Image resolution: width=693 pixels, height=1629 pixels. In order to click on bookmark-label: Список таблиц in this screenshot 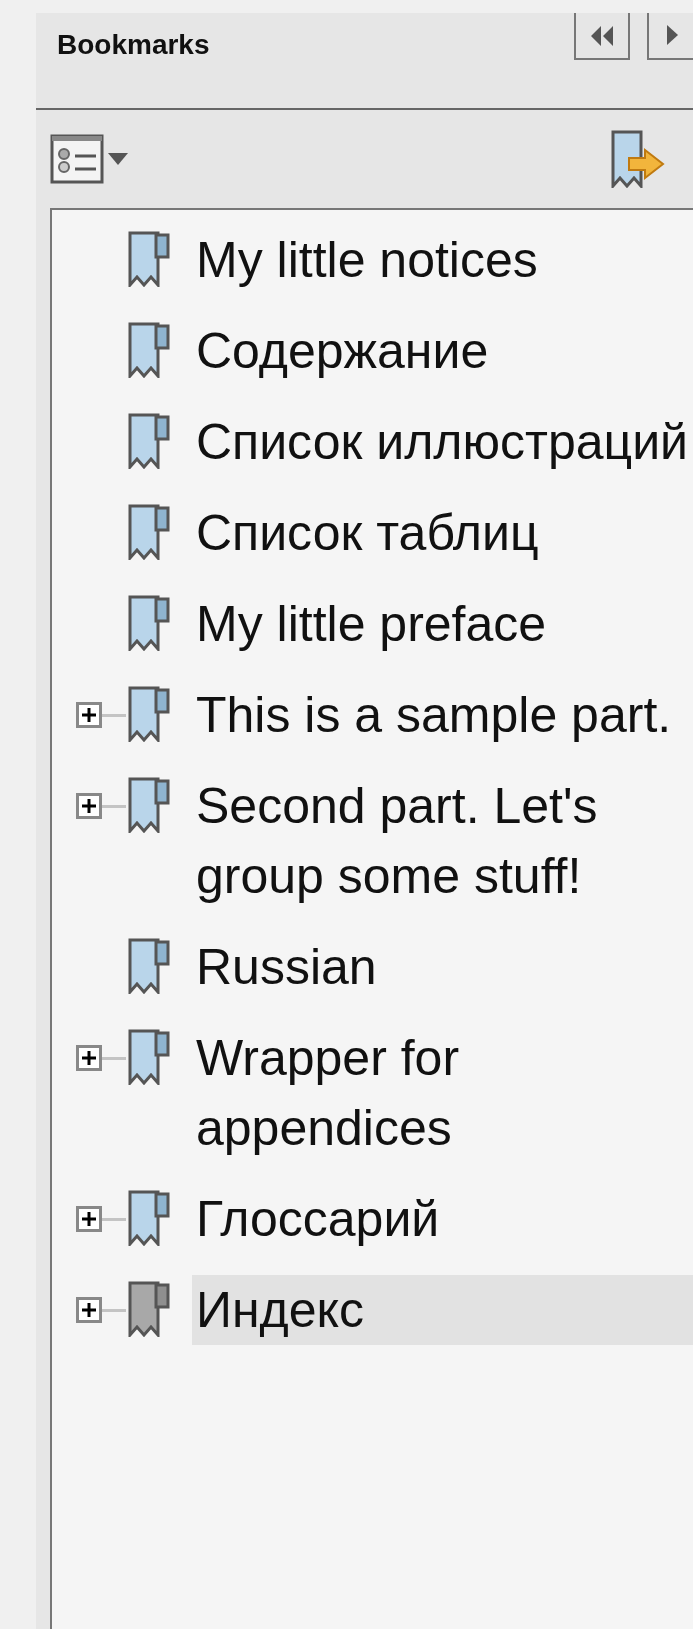, I will do `click(367, 533)`.